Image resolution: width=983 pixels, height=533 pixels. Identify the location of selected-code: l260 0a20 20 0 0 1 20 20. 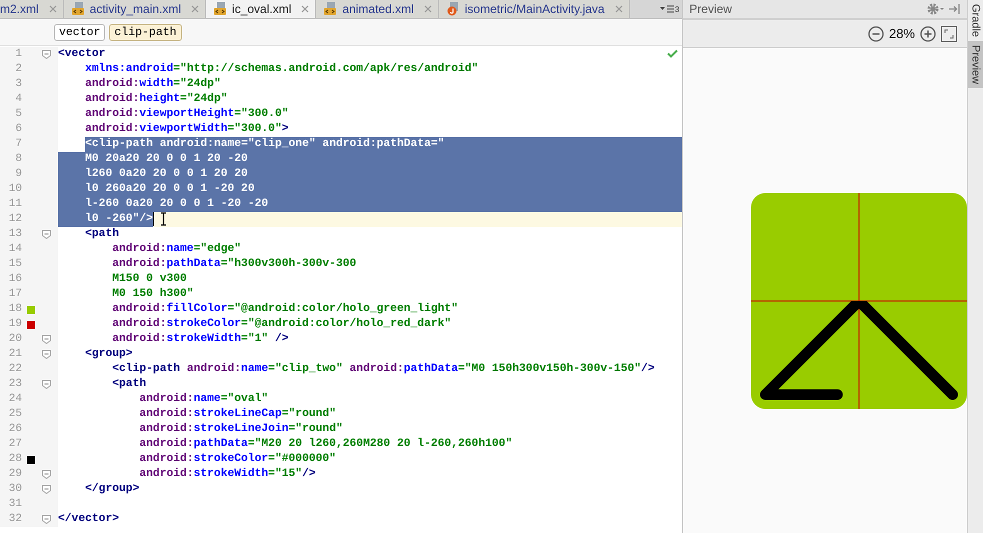
(370, 174).